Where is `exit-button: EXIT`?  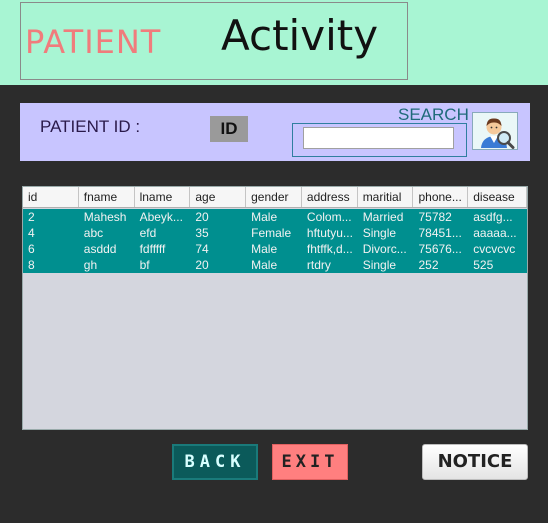 exit-button: EXIT is located at coordinates (310, 462).